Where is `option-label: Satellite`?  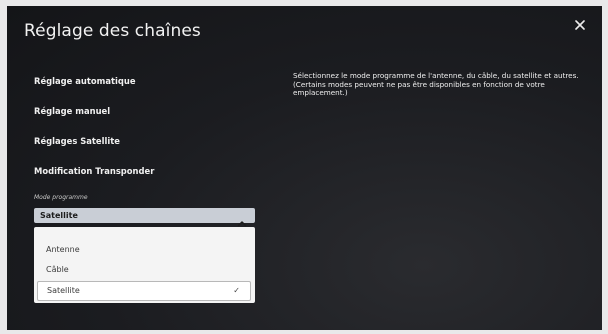 option-label: Satellite is located at coordinates (63, 290).